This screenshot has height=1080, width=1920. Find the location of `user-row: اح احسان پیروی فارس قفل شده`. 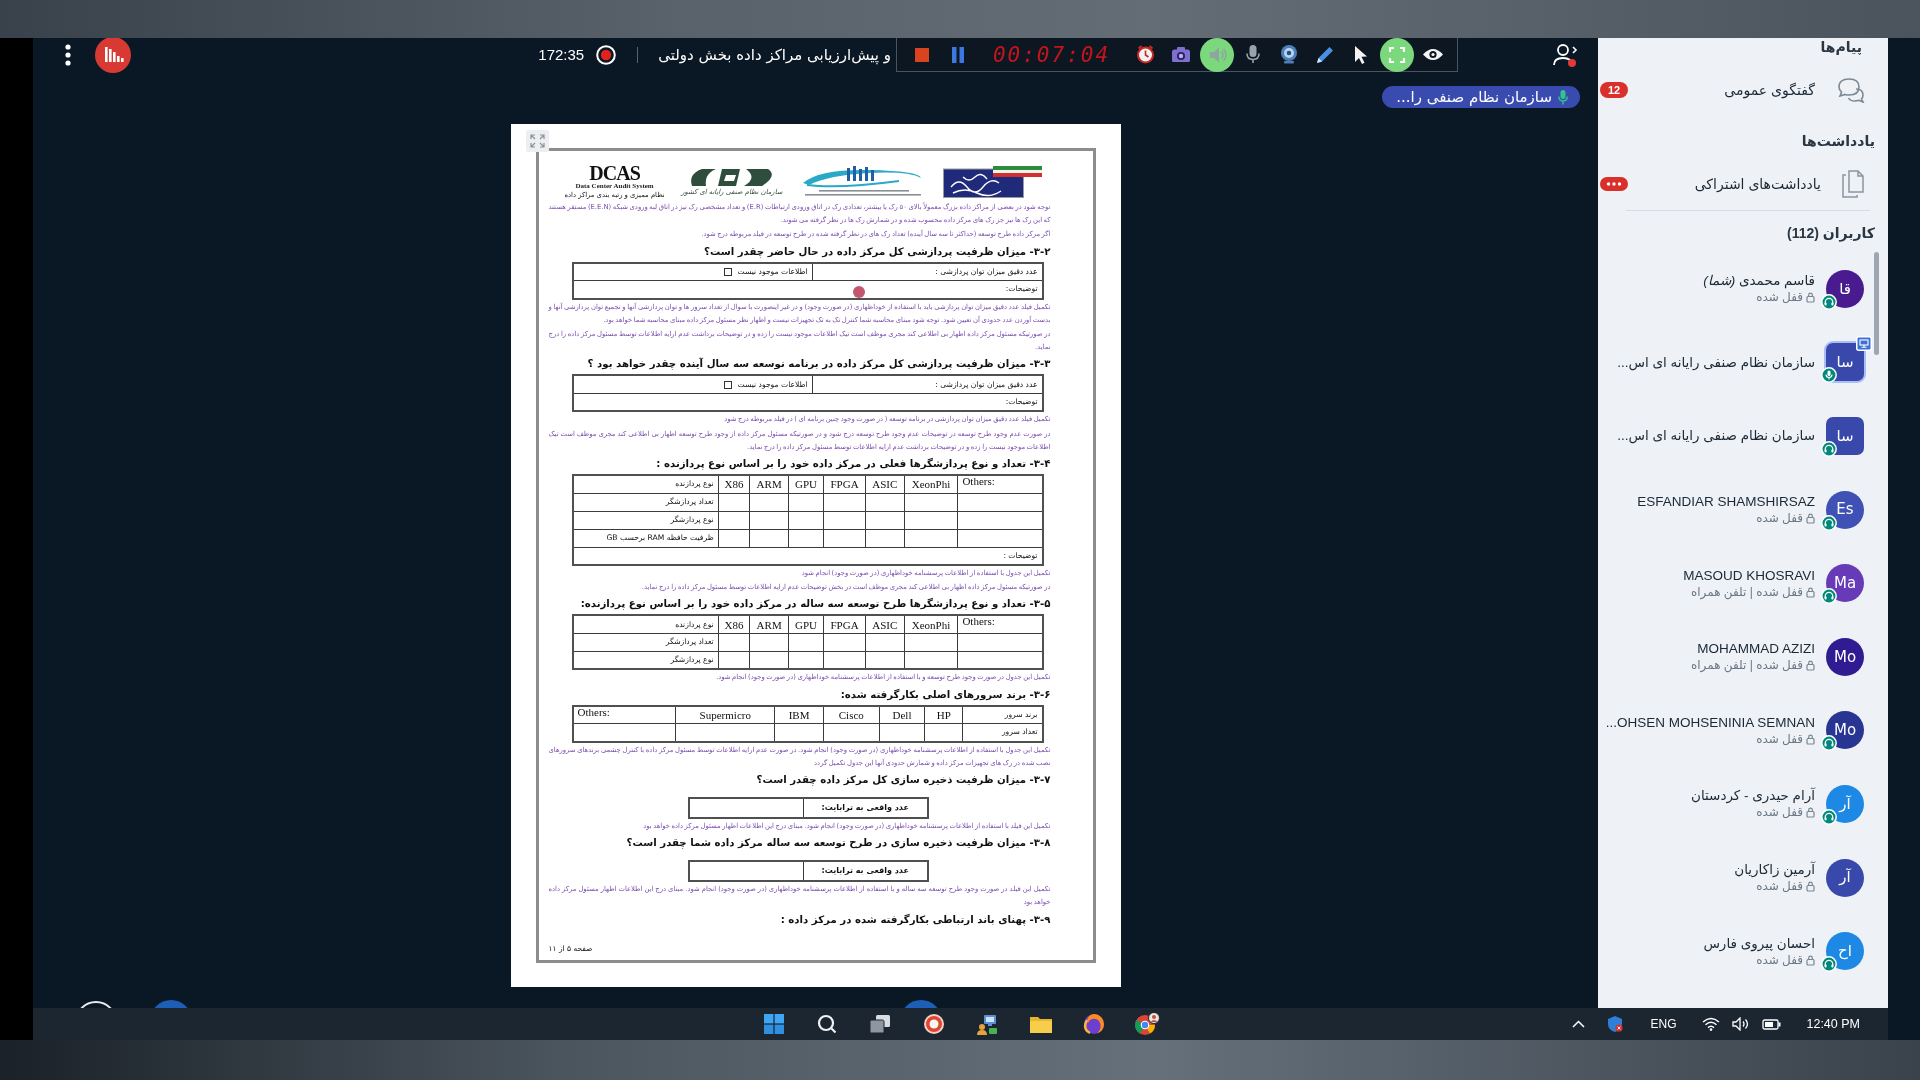

user-row: اح احسان پیروی فارس قفل شده is located at coordinates (1743, 951).